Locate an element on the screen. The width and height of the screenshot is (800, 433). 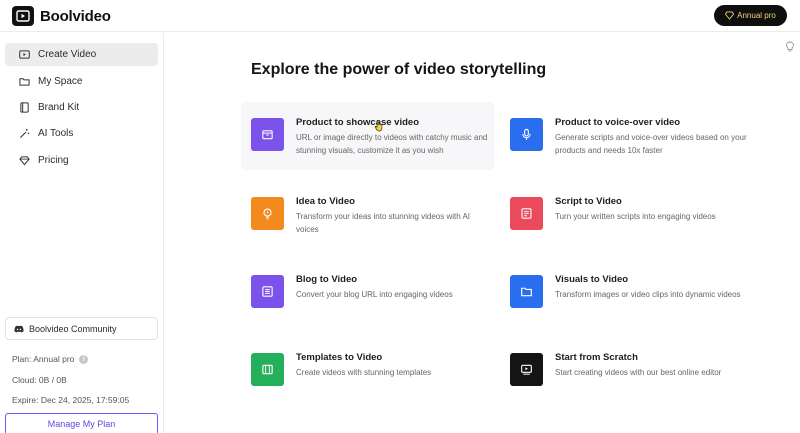
card-title: Blog to Video is located at coordinates (327, 279).